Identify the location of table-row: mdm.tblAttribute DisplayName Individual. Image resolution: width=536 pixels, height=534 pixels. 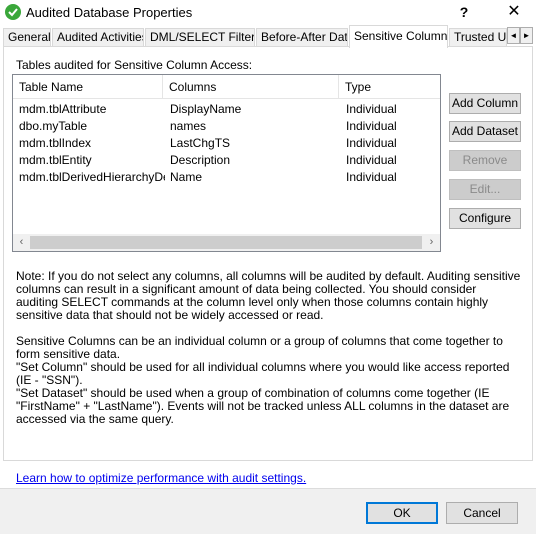
(226, 109).